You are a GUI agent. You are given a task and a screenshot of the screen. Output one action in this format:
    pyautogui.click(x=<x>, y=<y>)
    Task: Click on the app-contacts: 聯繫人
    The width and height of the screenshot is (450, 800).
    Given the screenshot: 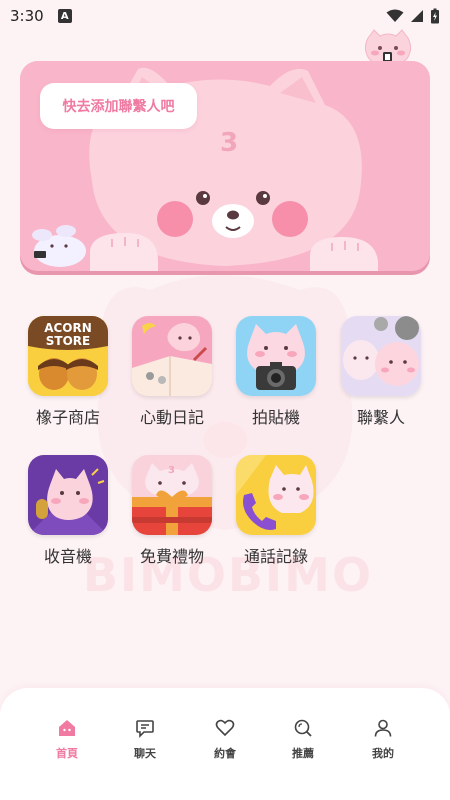 What is the action you would take?
    pyautogui.click(x=381, y=372)
    